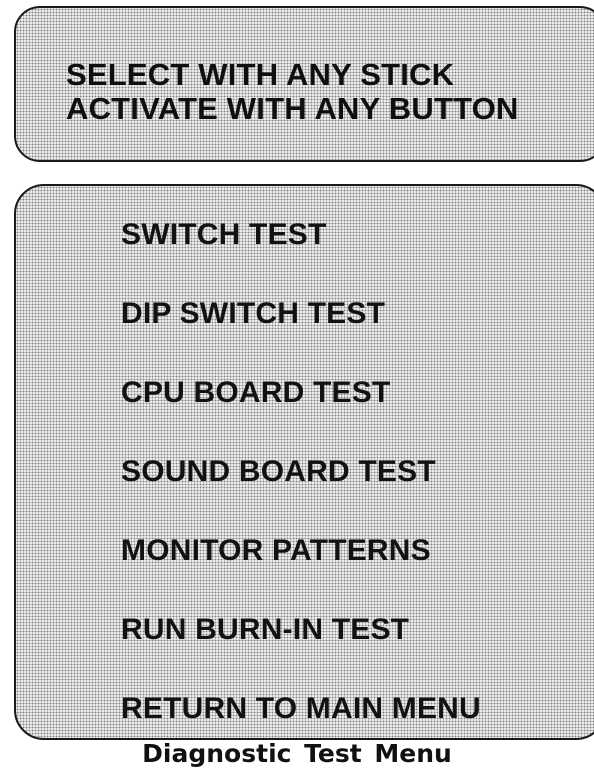 The image size is (594, 775). What do you see at coordinates (224, 235) in the screenshot?
I see `menu-item-switch-test: SWITCH TEST` at bounding box center [224, 235].